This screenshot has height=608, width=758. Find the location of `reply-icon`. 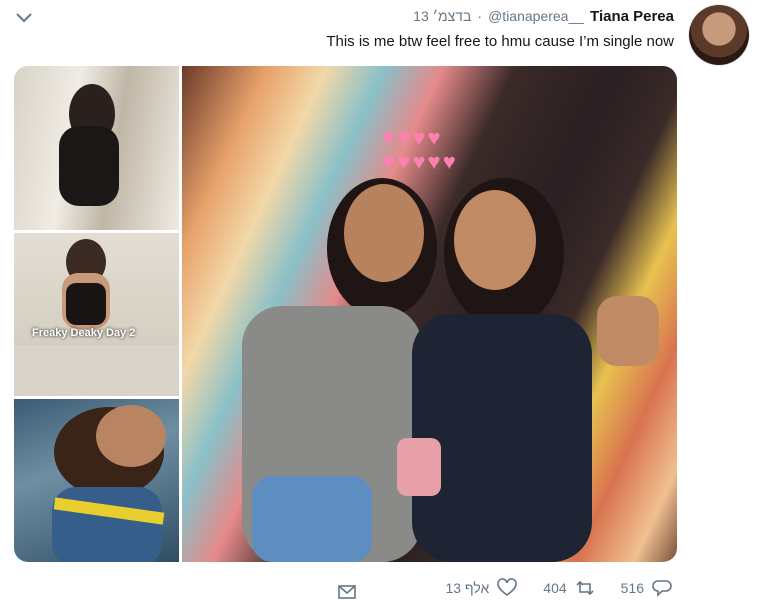

reply-icon is located at coordinates (662, 588).